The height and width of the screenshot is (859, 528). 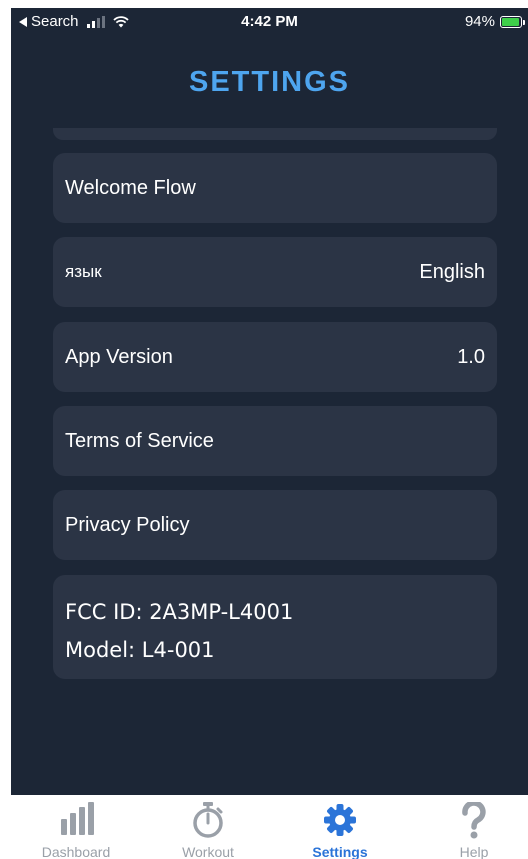 What do you see at coordinates (275, 627) in the screenshot?
I see `device-info-card: FCC ID: 2A3MP-L4001 Model: L4-001` at bounding box center [275, 627].